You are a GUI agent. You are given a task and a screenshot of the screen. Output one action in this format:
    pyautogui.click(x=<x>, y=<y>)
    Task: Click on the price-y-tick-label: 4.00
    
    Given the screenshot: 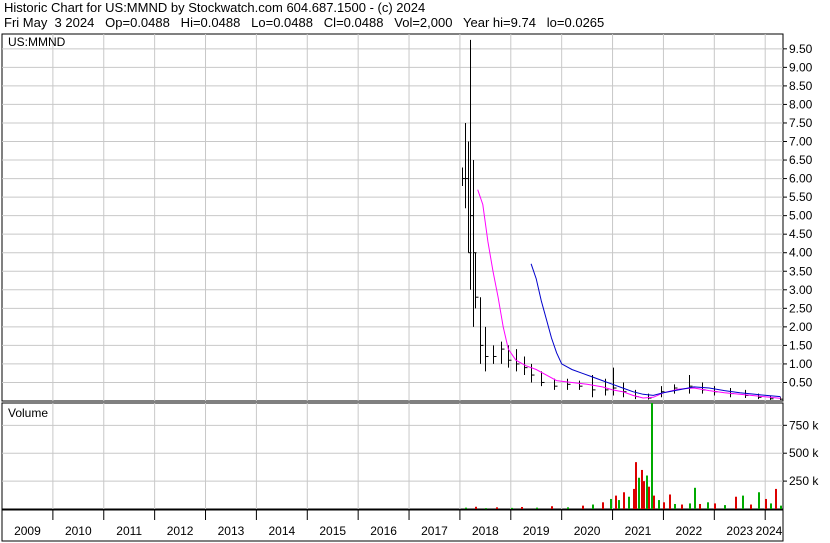 What is the action you would take?
    pyautogui.click(x=801, y=253)
    